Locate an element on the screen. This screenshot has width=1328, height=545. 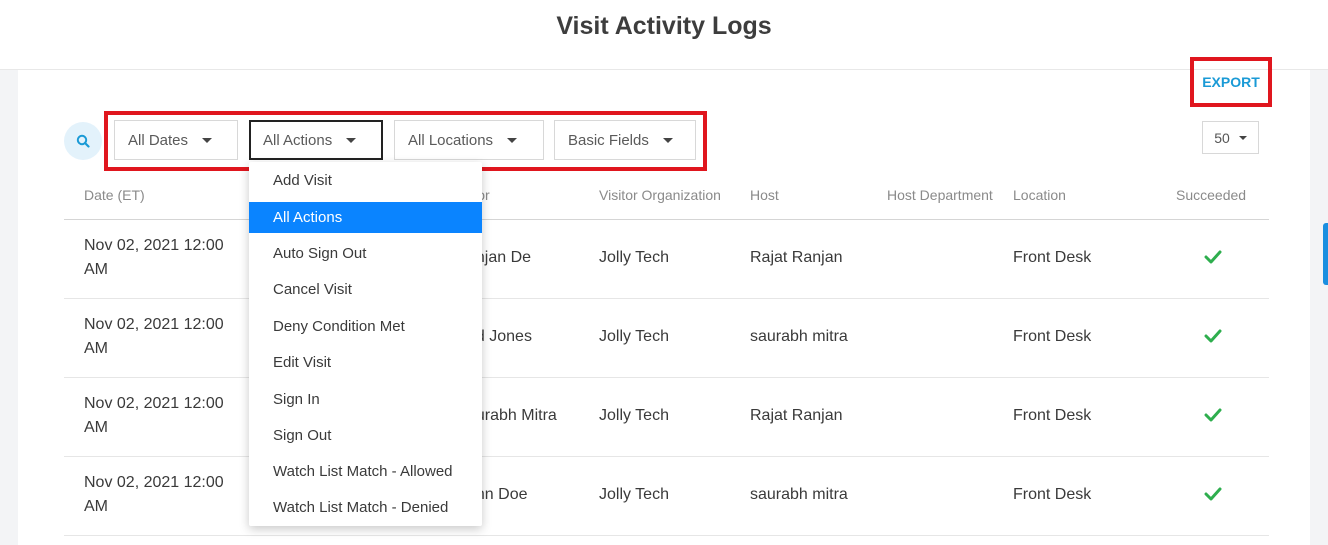
fields-filter-label: Basic Fields is located at coordinates (608, 140).